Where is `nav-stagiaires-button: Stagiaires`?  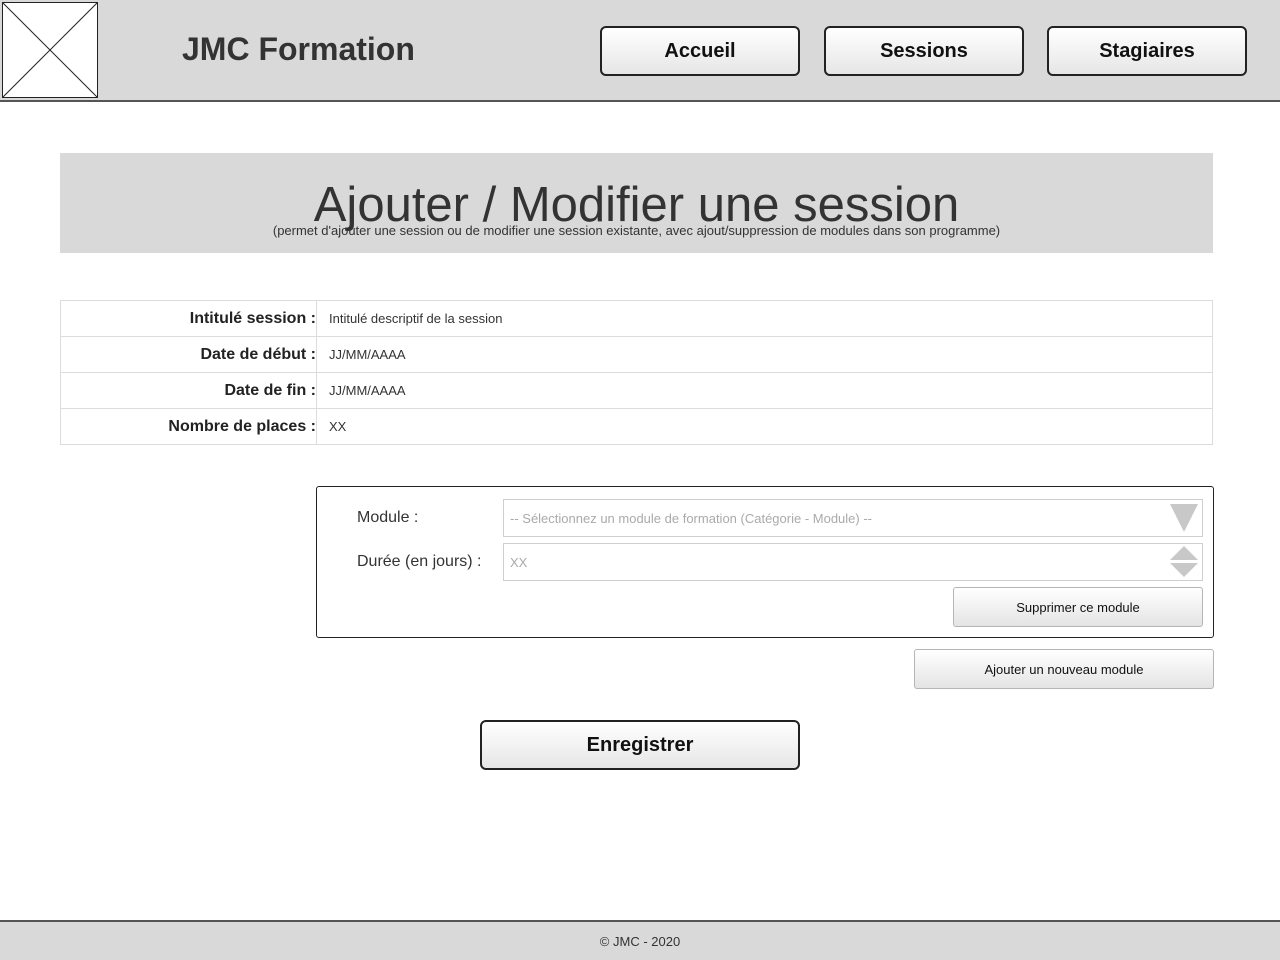
nav-stagiaires-button: Stagiaires is located at coordinates (1147, 51).